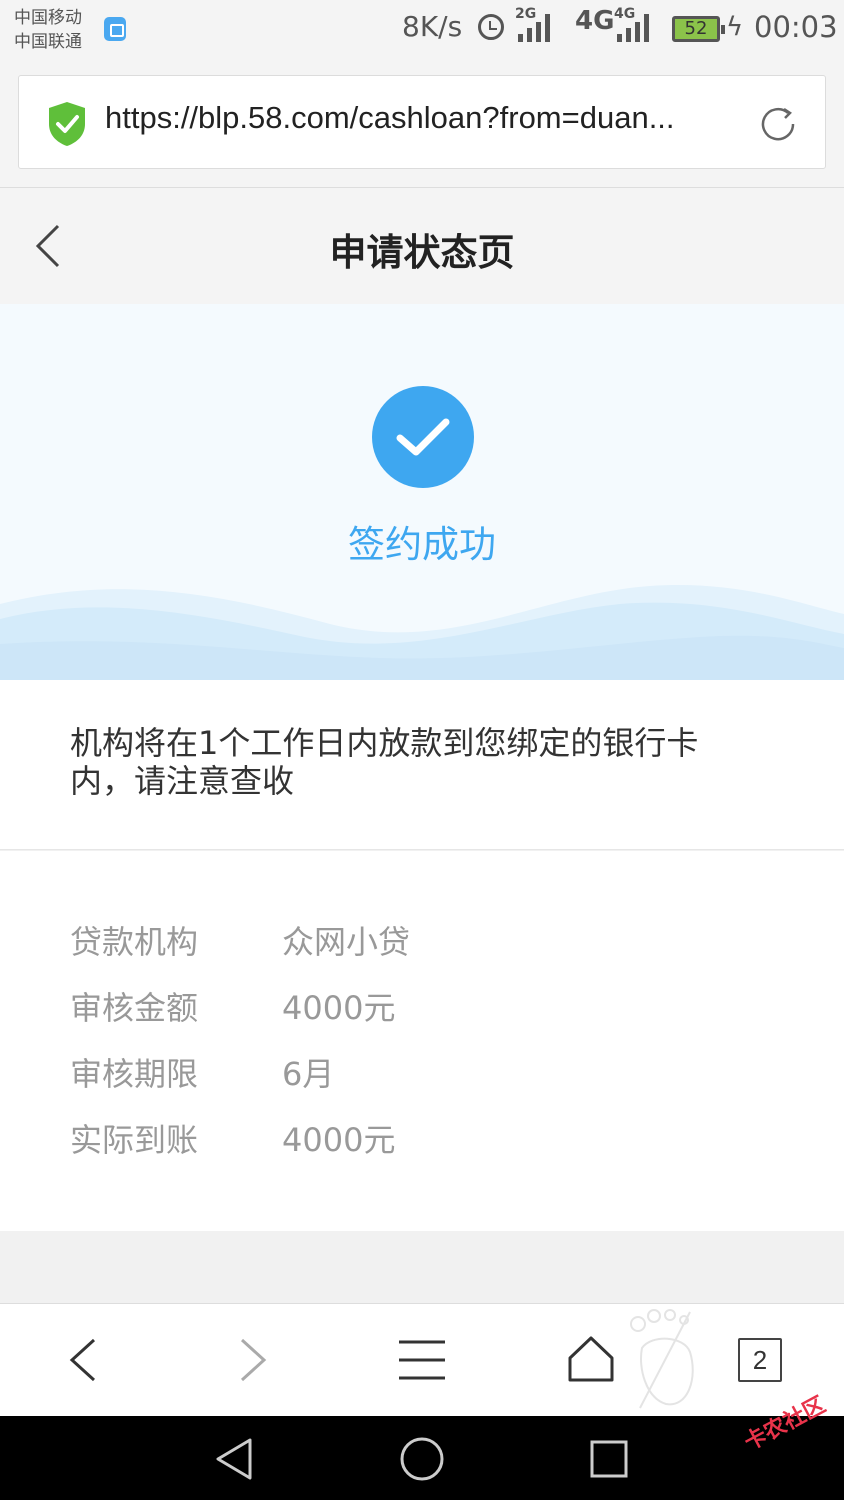 This screenshot has width=844, height=1500. I want to click on notice-line-2: 内，请注意查收, so click(182, 781).